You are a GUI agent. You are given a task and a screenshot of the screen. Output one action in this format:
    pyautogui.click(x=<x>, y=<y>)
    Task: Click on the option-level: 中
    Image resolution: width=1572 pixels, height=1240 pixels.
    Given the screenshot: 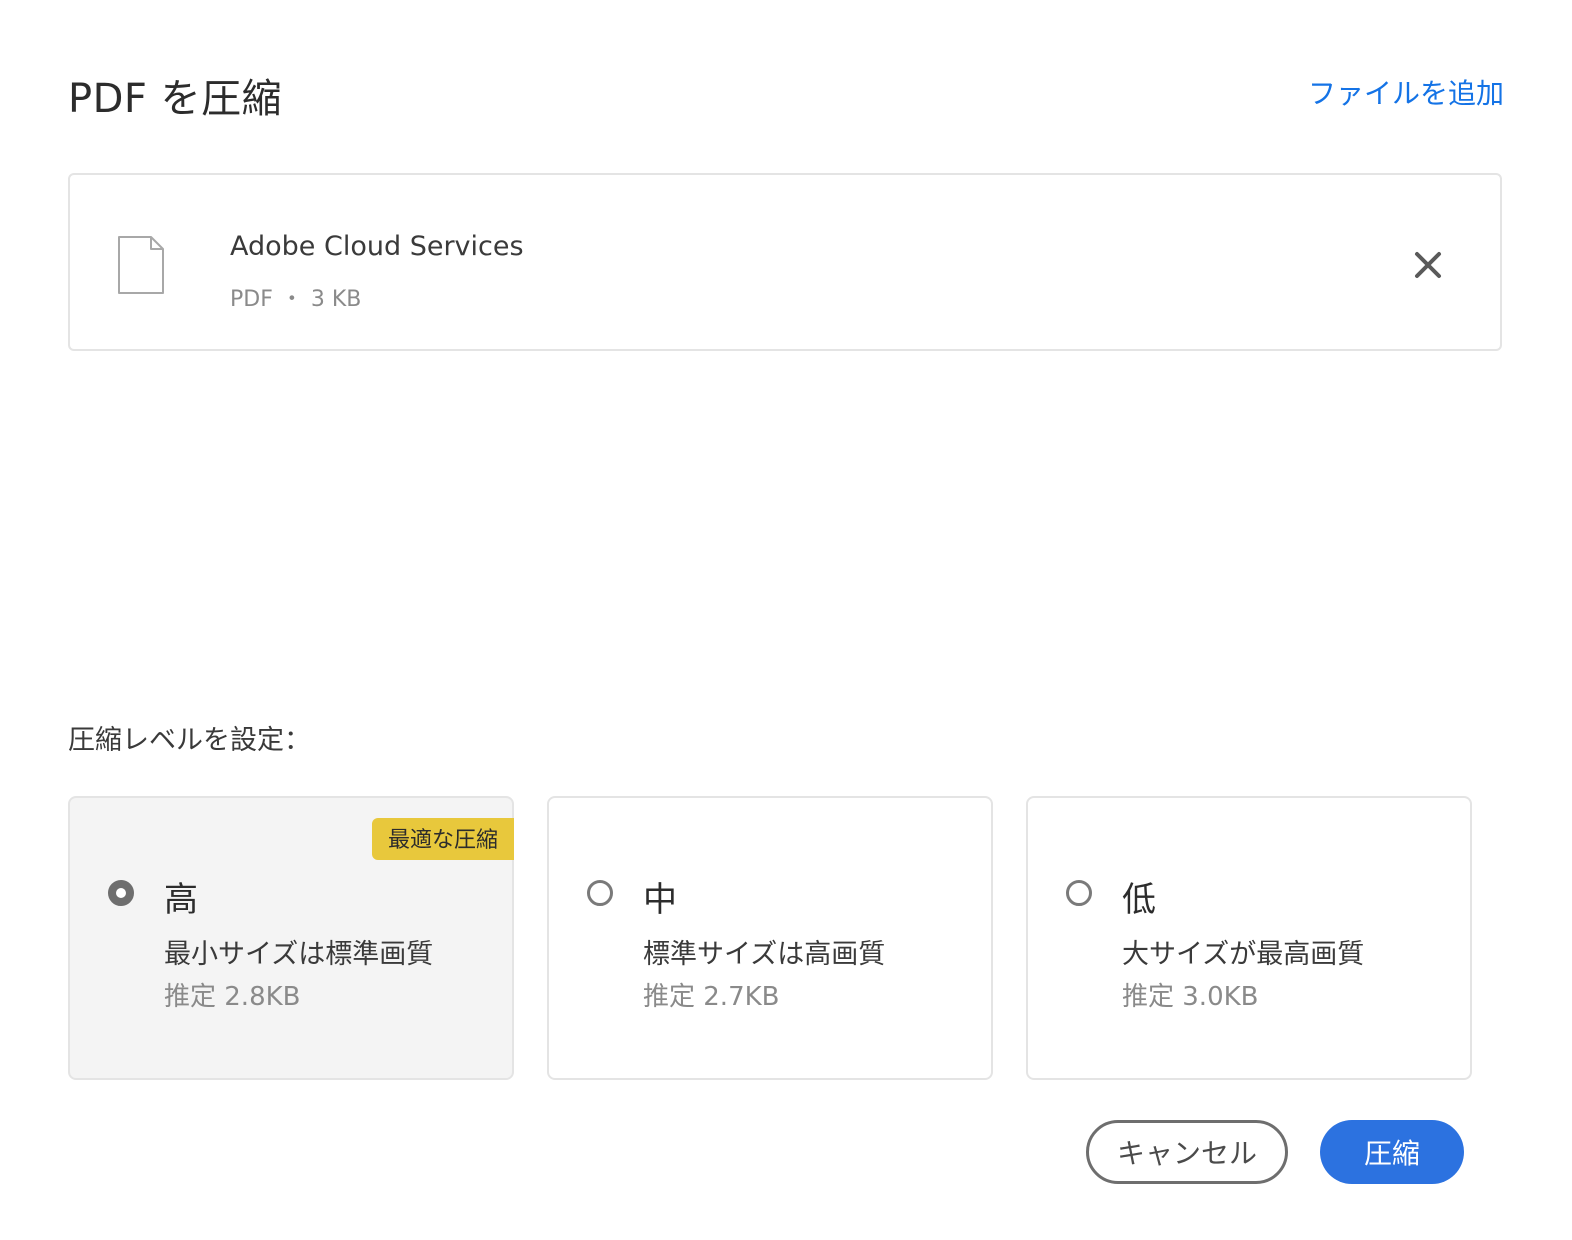 What is the action you would take?
    pyautogui.click(x=660, y=900)
    